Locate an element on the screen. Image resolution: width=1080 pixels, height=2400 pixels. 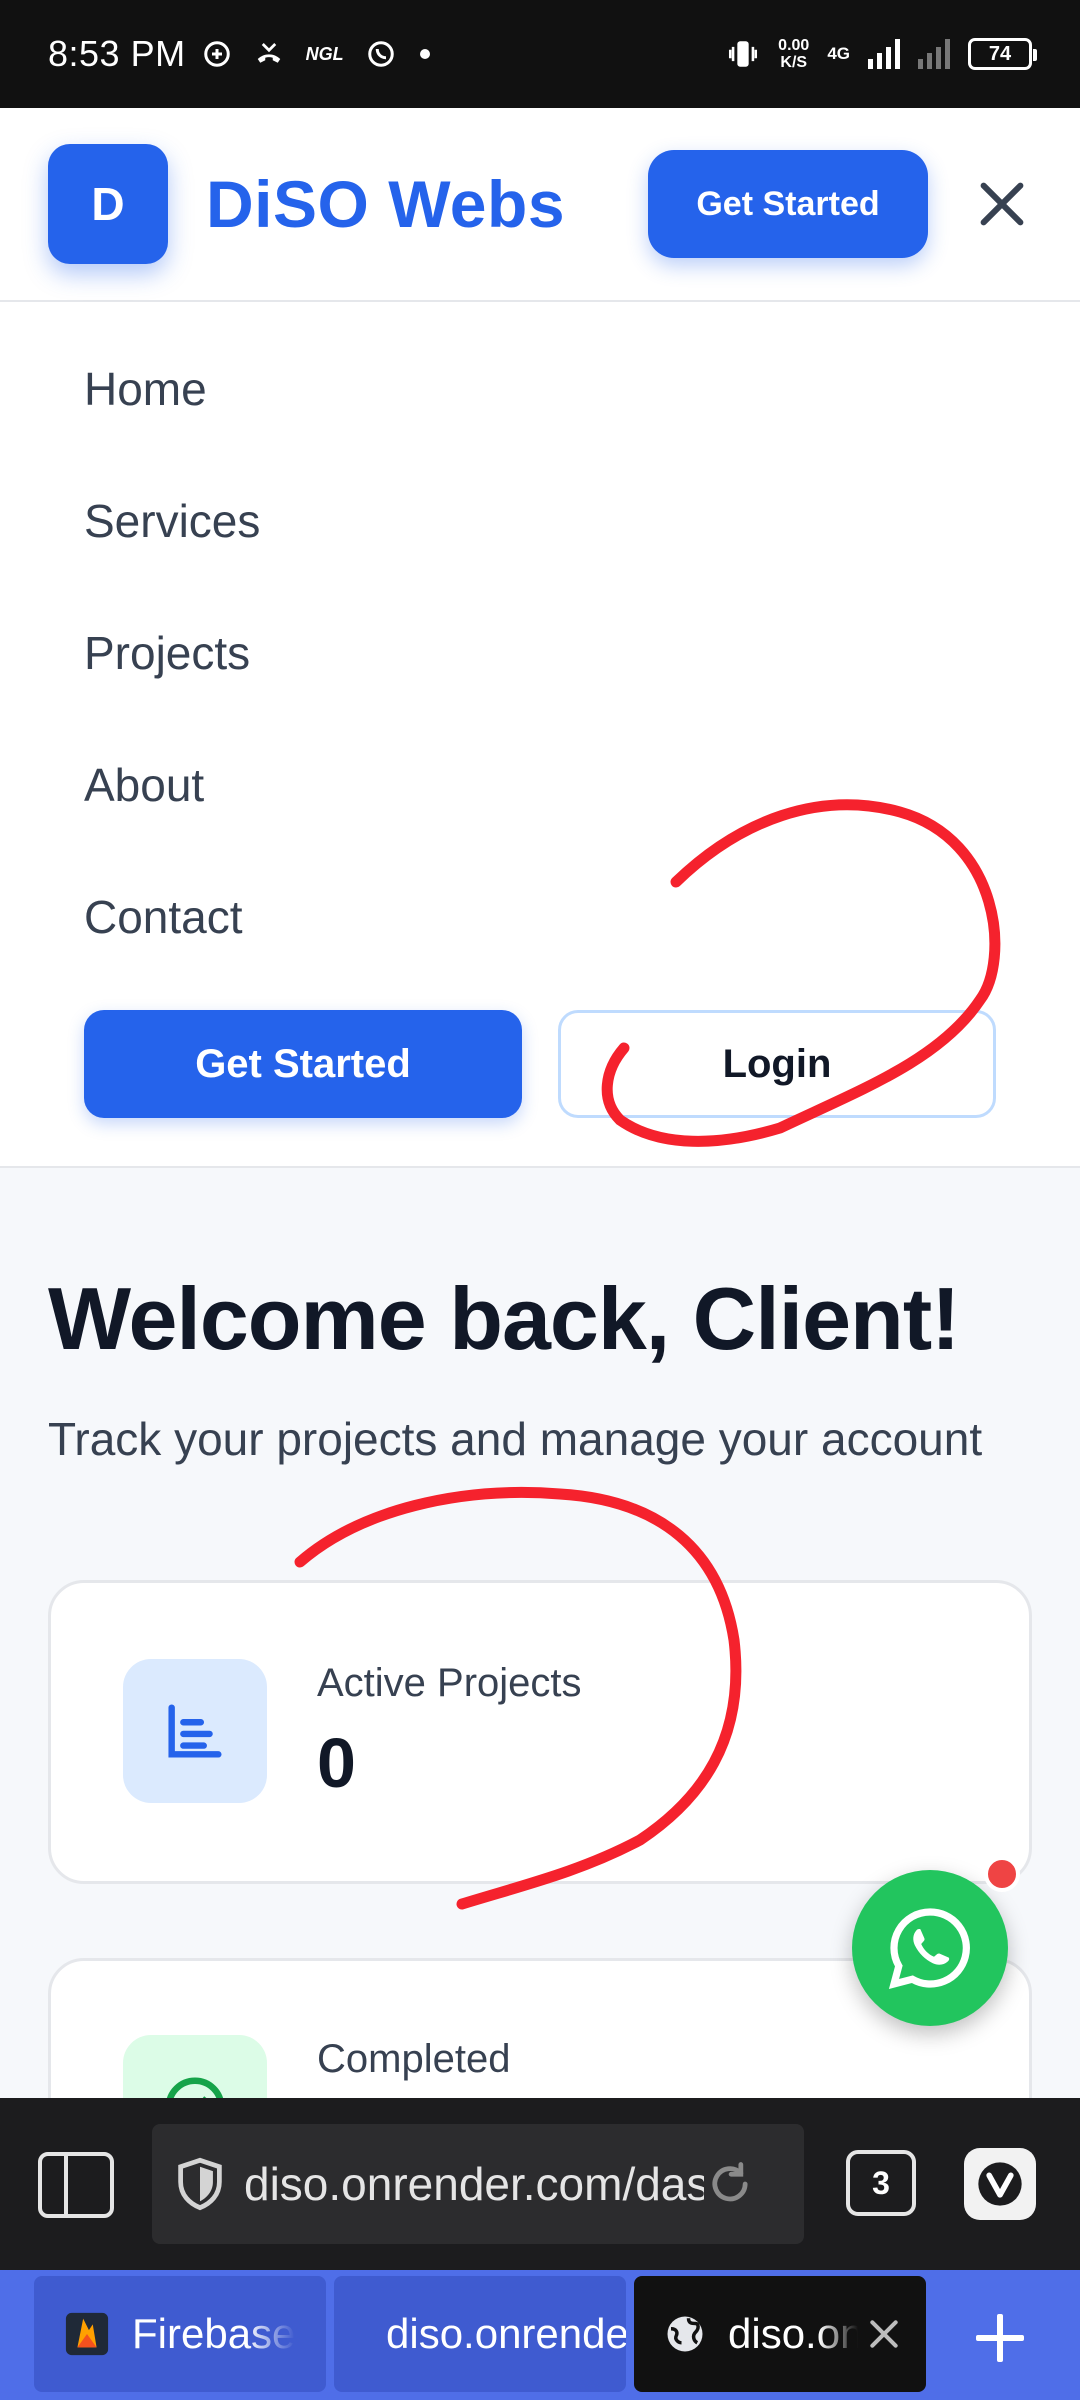
tab-switcher-button: 3 is located at coordinates (881, 2183).